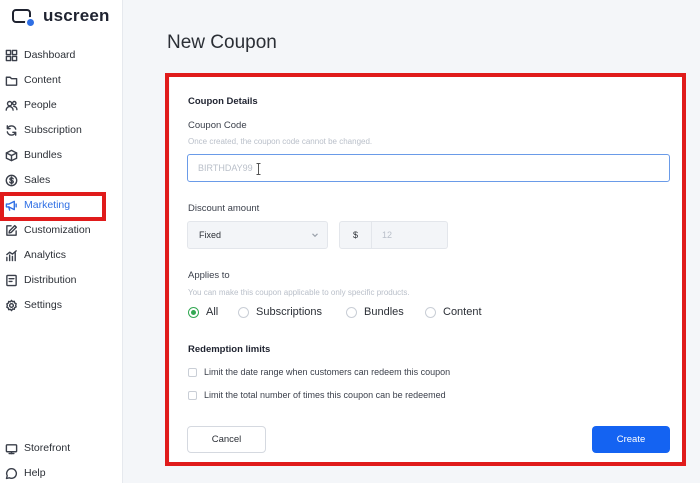  Describe the element at coordinates (53, 130) in the screenshot. I see `sidebar-item-label: Subscription` at that location.